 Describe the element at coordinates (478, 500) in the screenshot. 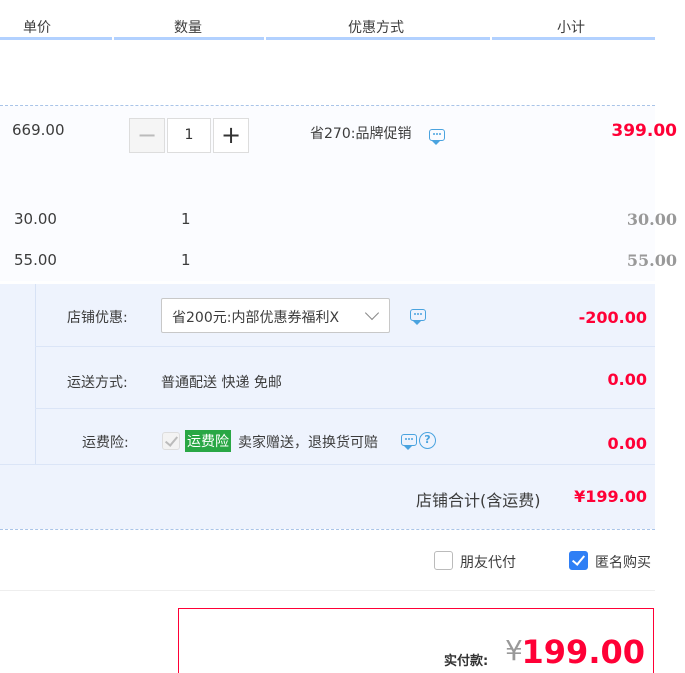

I see `shop-total-label: 店铺合计(含运费)` at that location.